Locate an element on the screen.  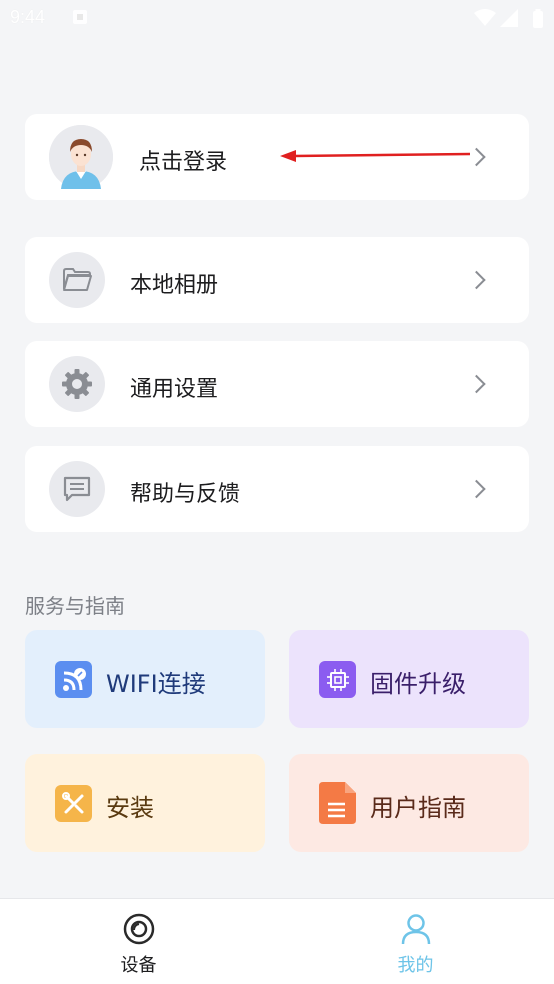
menu-item-help-feedback: 帮助与反馈 is located at coordinates (277, 489).